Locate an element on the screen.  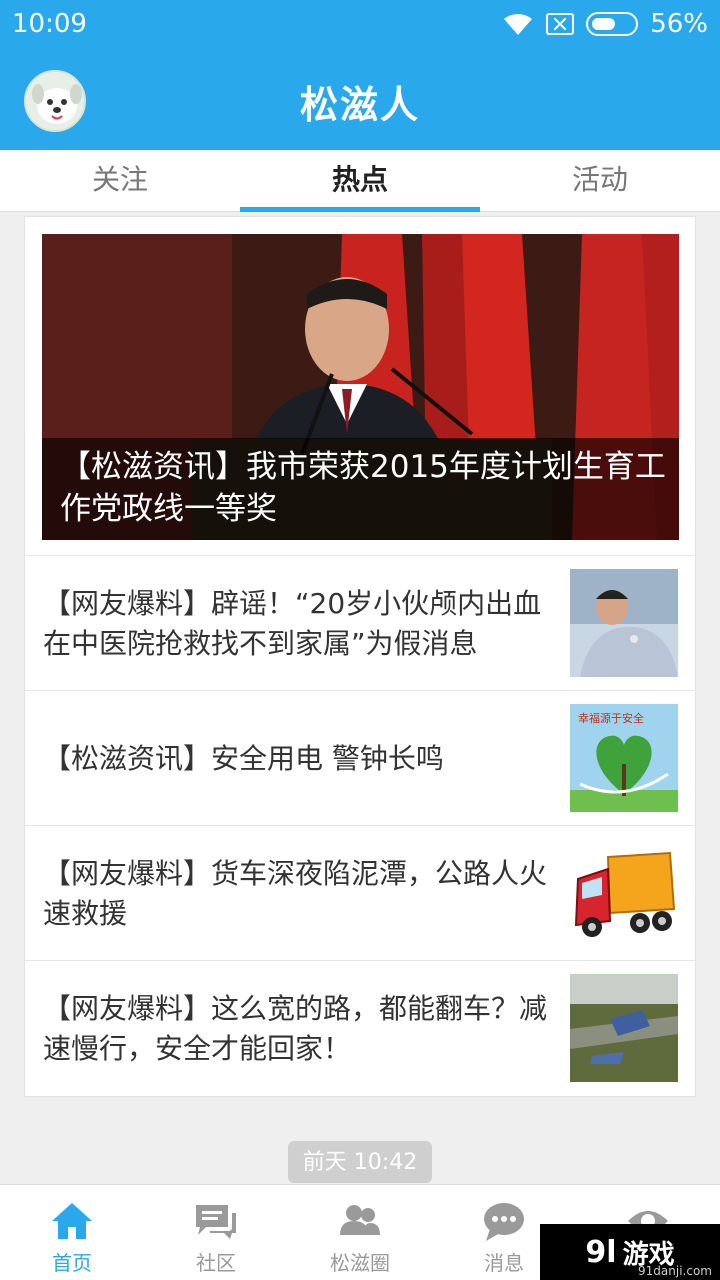
nav-label: 社区 is located at coordinates (216, 1263).